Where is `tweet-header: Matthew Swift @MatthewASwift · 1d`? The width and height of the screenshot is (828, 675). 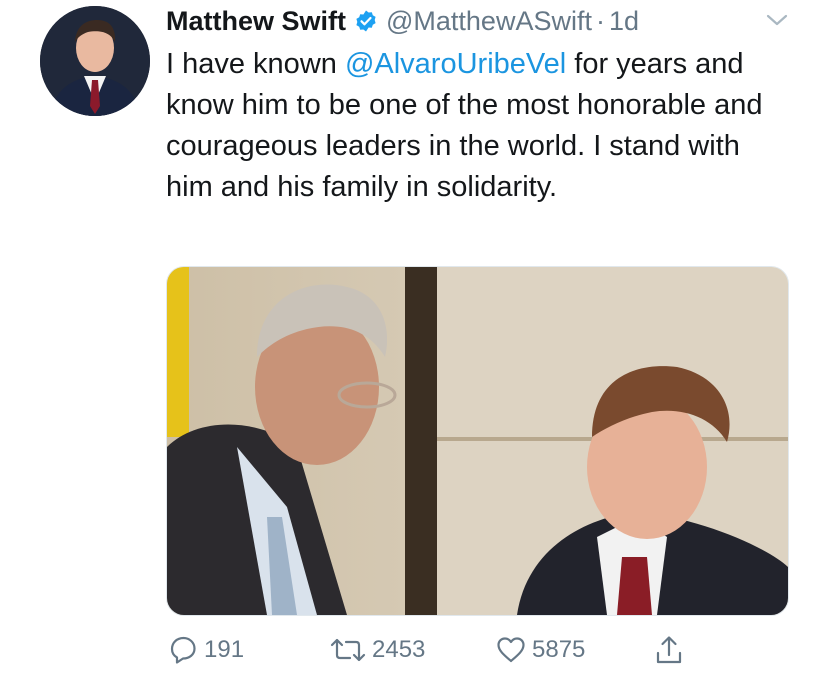 tweet-header: Matthew Swift @MatthewASwift · 1d is located at coordinates (402, 21).